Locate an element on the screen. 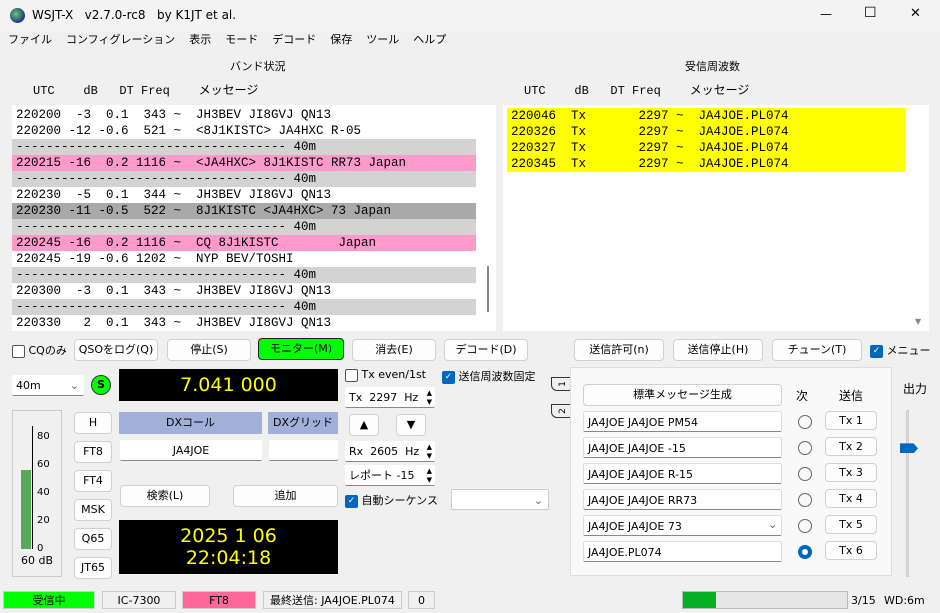 The image size is (940, 613). power-slider-thumb is located at coordinates (909, 448).